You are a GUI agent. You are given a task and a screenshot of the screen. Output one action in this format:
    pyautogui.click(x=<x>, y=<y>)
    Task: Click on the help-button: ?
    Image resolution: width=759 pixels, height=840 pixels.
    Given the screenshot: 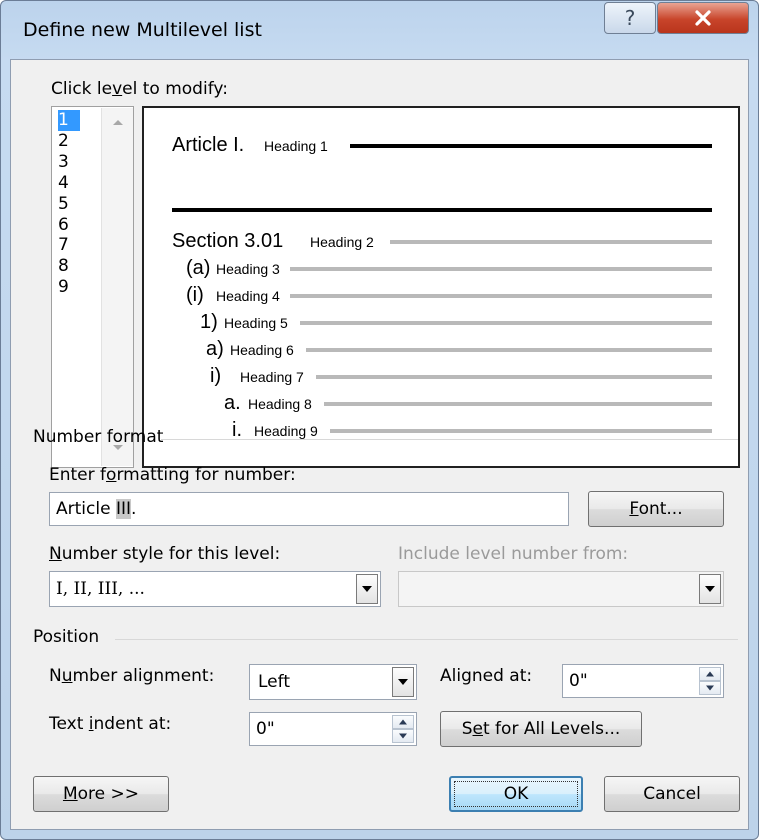 What is the action you would take?
    pyautogui.click(x=630, y=18)
    